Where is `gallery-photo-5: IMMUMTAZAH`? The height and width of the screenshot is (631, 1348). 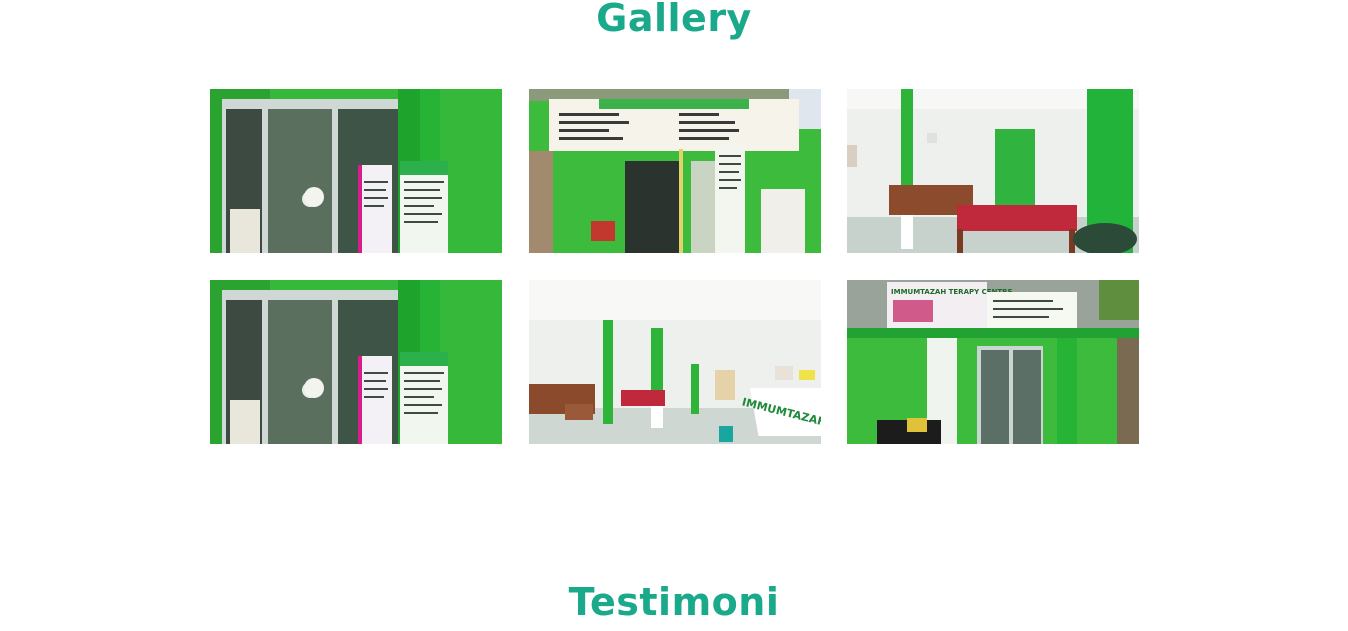
gallery-photo-5: IMMUMTAZAH is located at coordinates (675, 362).